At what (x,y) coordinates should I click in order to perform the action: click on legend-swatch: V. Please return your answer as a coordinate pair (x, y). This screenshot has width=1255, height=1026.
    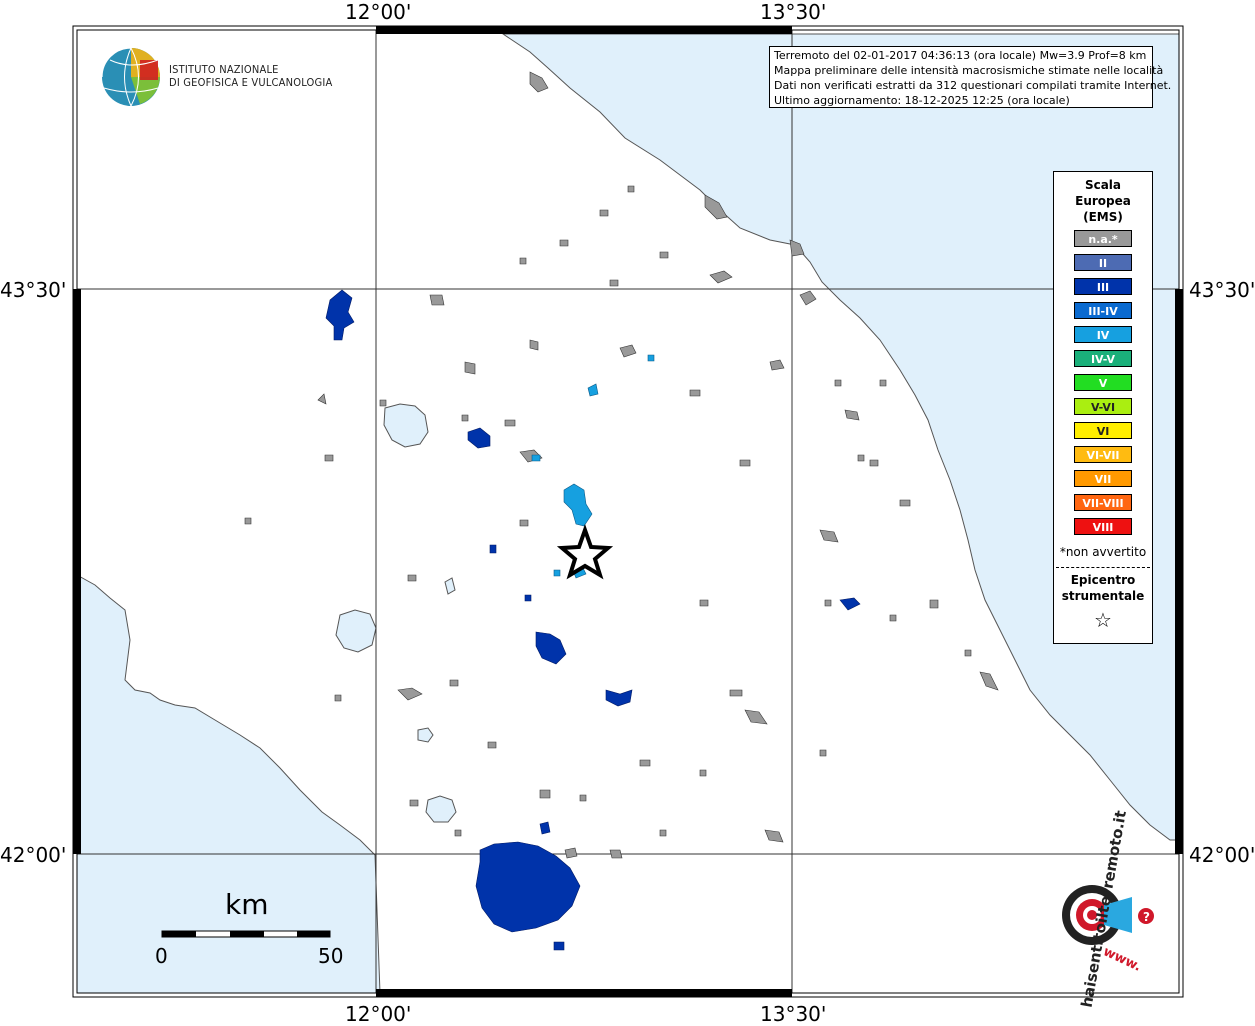
    Looking at the image, I should click on (1103, 382).